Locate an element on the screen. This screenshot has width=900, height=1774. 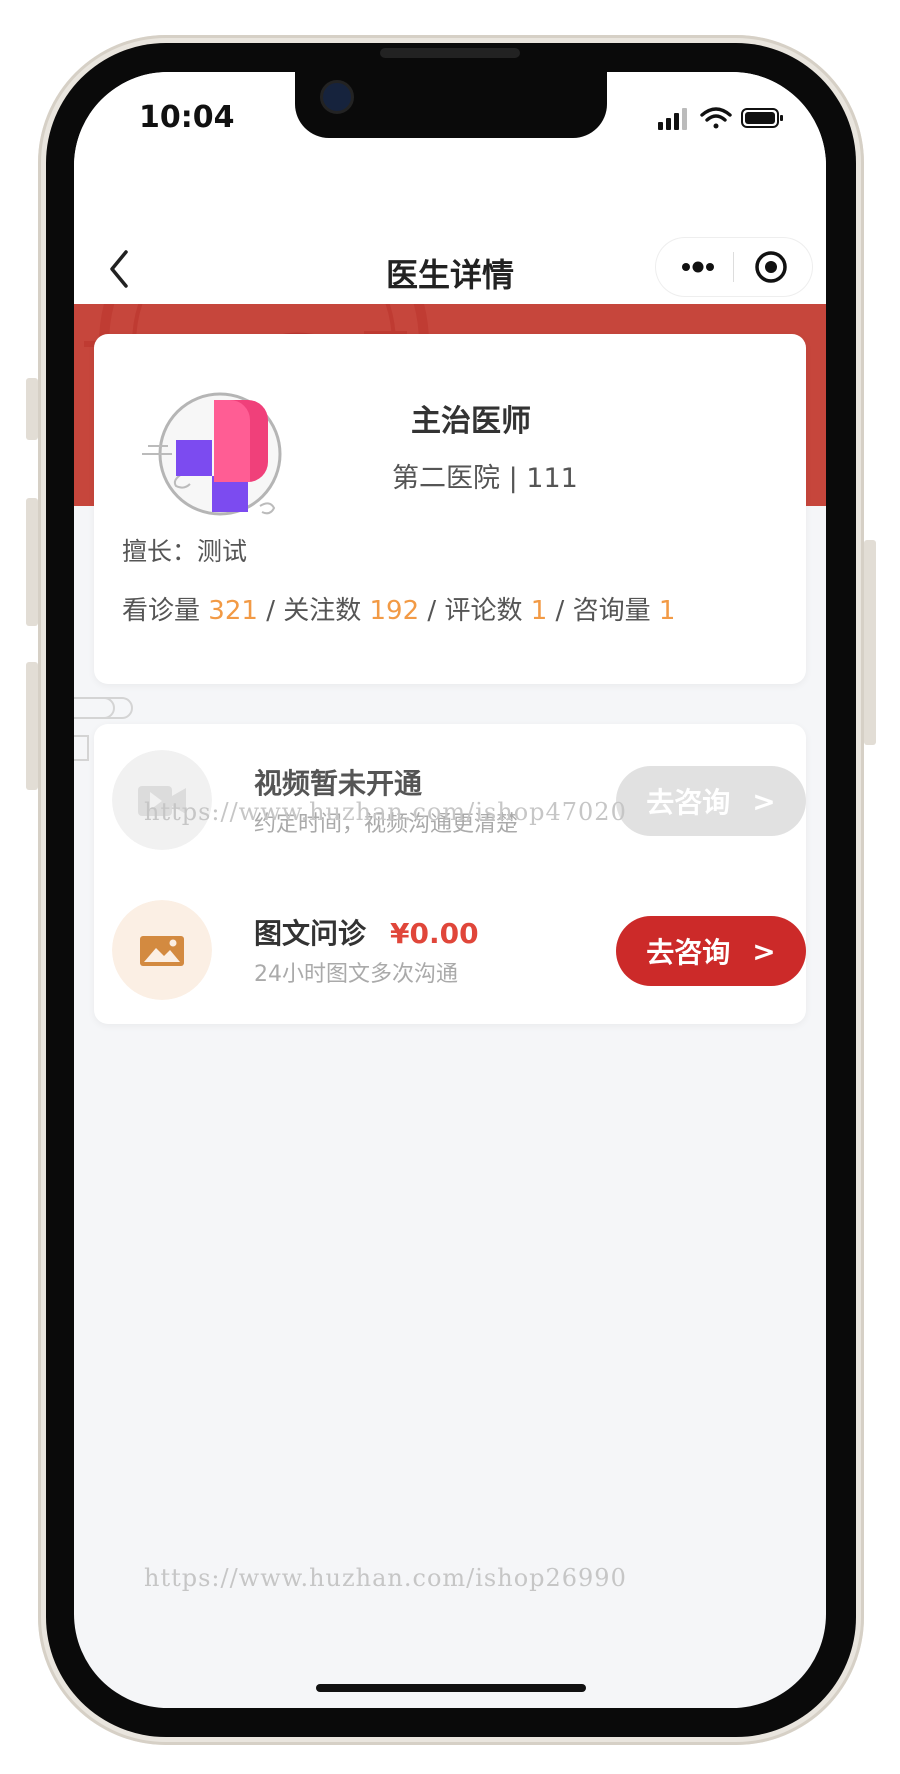
text-consult-price: ¥0.00 is located at coordinates (434, 933).